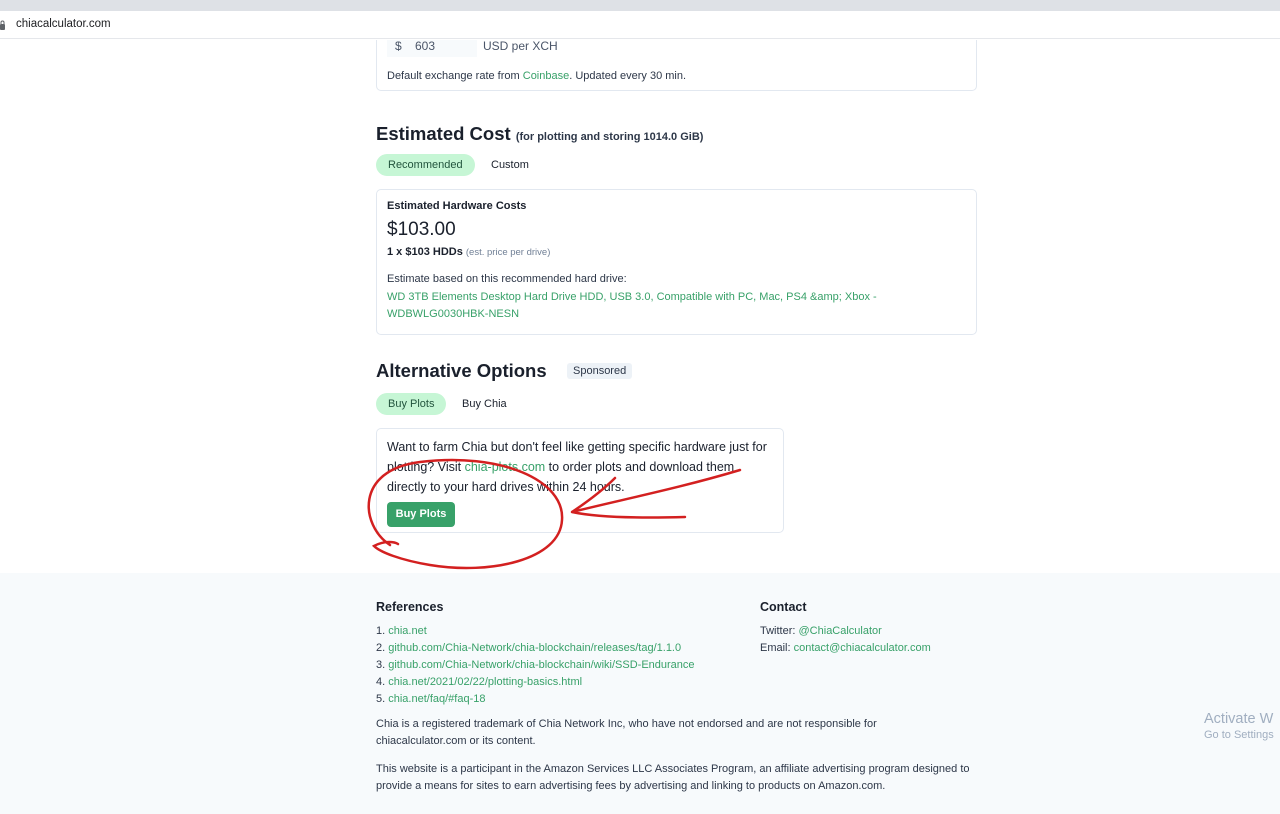  Describe the element at coordinates (840, 631) in the screenshot. I see `twitter-link: @ChiaCalculator` at that location.